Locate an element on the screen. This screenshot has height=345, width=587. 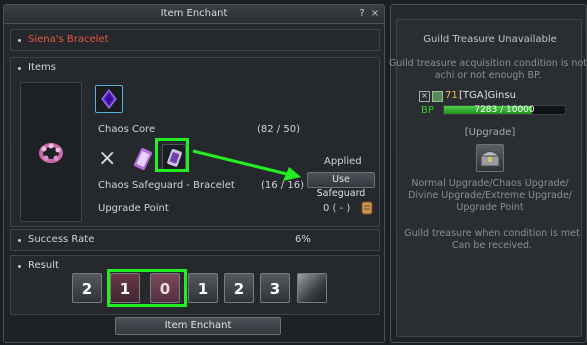
close-icon: × is located at coordinates (424, 96).